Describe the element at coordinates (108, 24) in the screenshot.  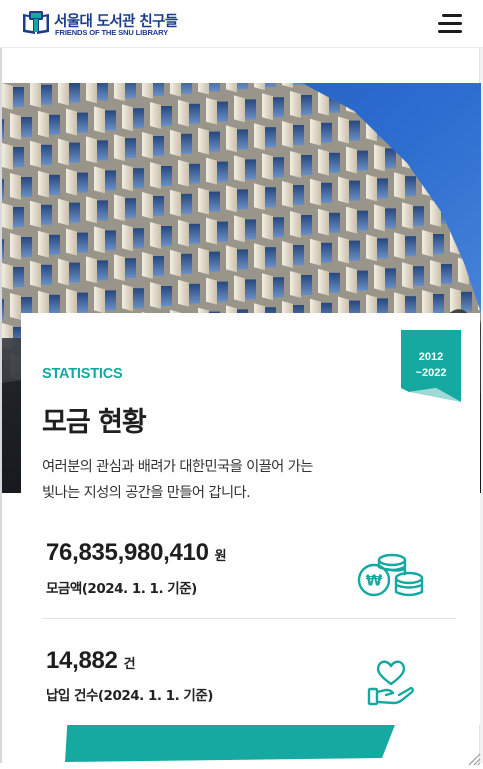
I see `site-logo: 서울대 도서관 친구들 FRIENDS OF THE SNU LIBRARY` at that location.